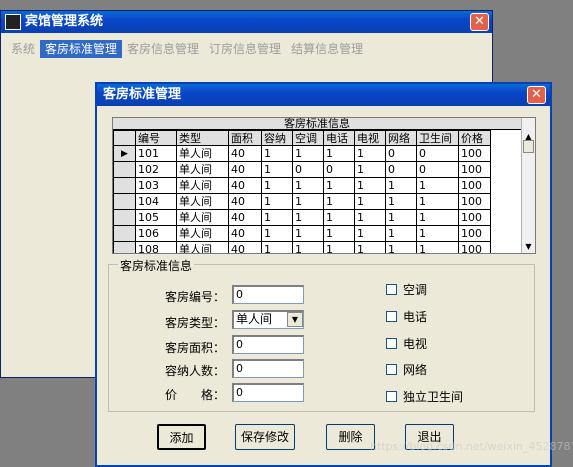 This screenshot has height=467, width=573. What do you see at coordinates (245, 49) in the screenshot?
I see `menu-booking-info: 订房信息管理` at bounding box center [245, 49].